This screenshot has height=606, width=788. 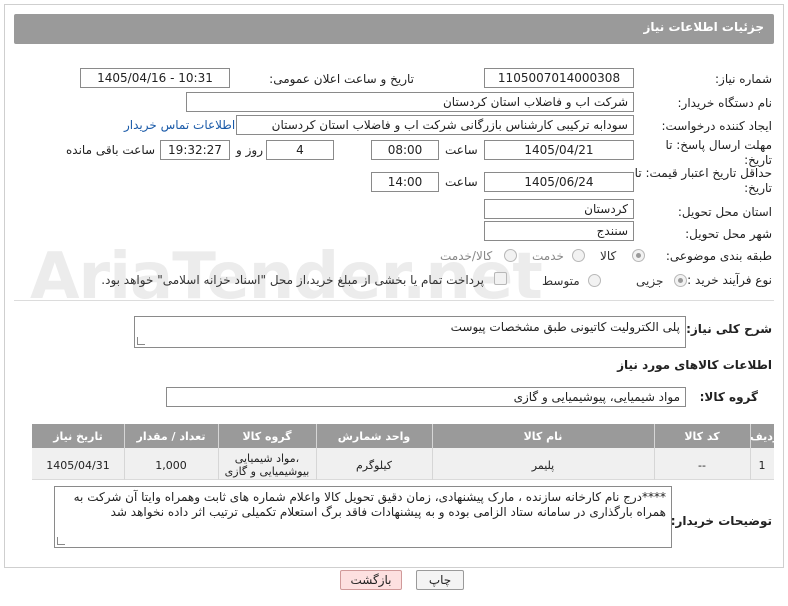 I want to click on process-medium-label: متوسط, so click(x=561, y=281).